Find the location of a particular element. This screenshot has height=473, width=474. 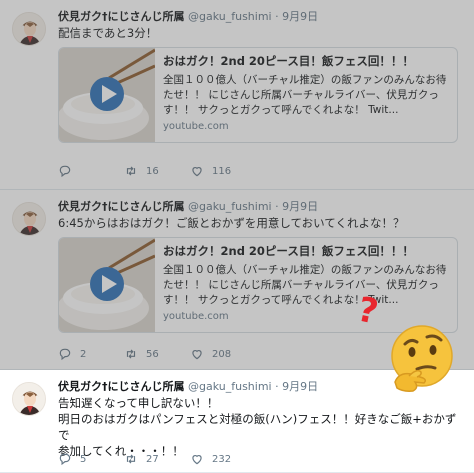

like-button: 208 is located at coordinates (223, 354).